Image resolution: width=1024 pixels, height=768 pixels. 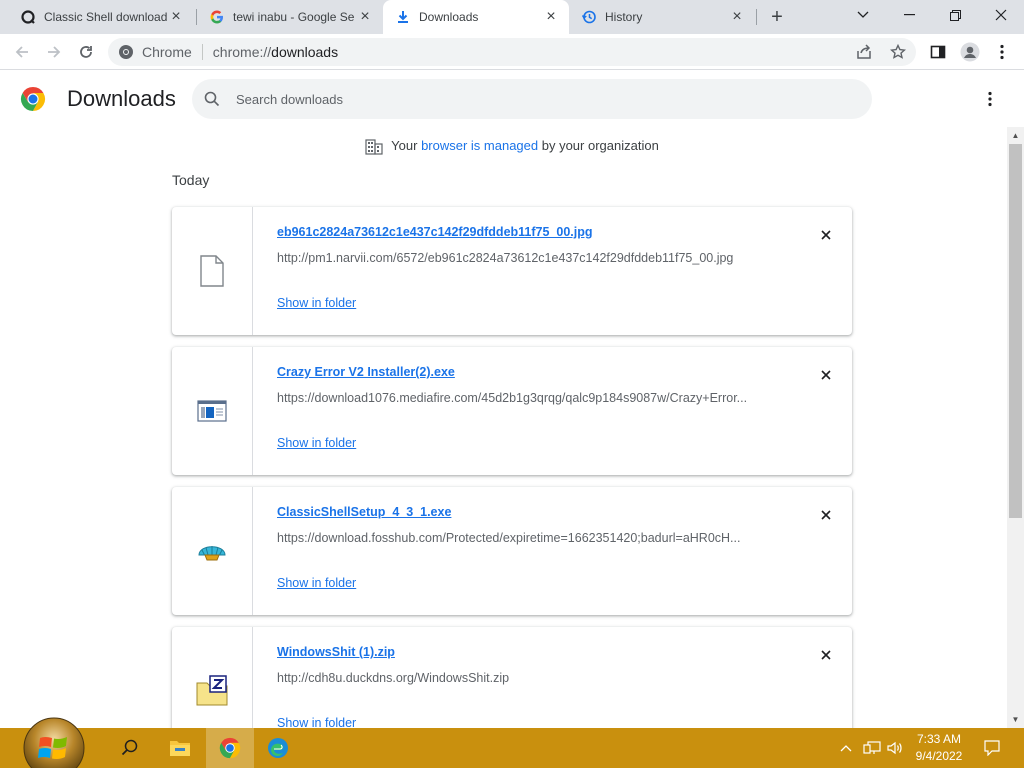 I want to click on tab-title: Classic Shell download, so click(x=106, y=17).